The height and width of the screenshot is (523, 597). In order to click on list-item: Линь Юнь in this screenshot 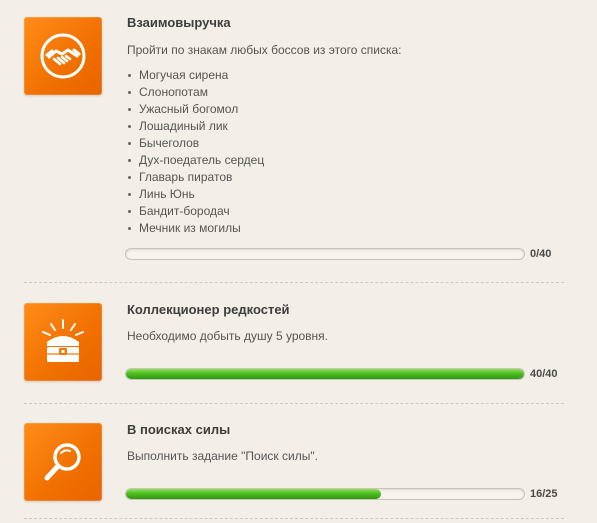, I will do `click(195, 194)`.